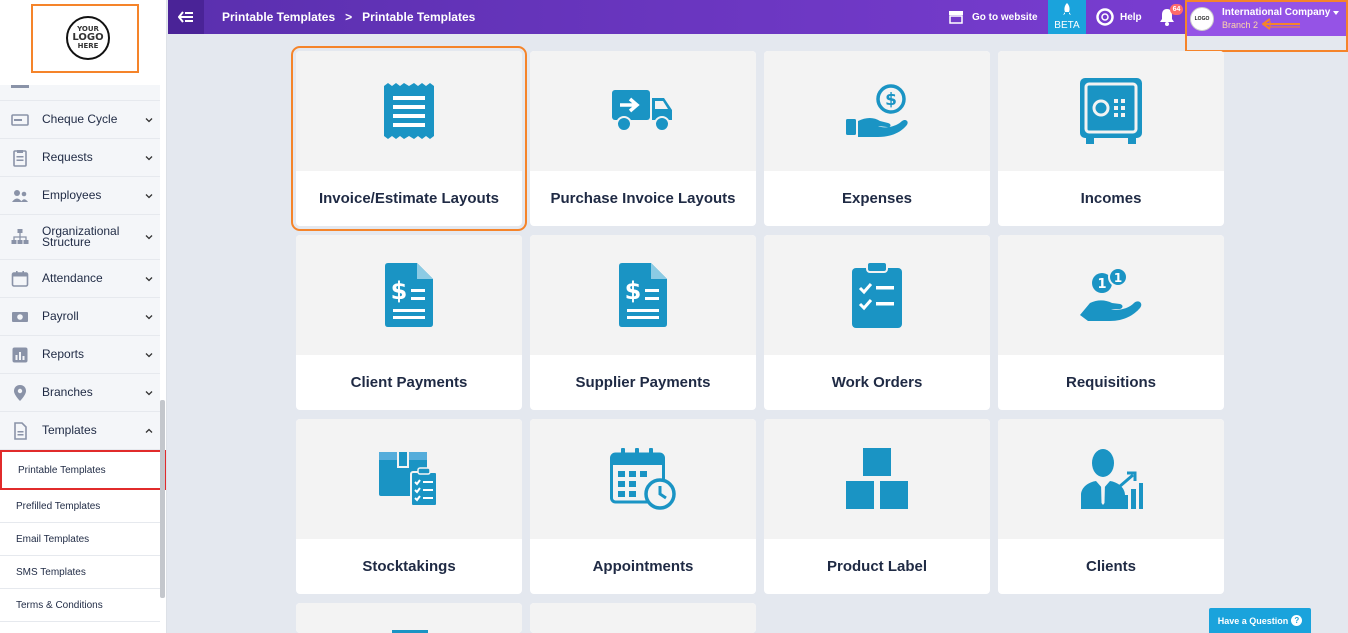 Image resolution: width=1348 pixels, height=633 pixels. I want to click on requests-icon, so click(20, 158).